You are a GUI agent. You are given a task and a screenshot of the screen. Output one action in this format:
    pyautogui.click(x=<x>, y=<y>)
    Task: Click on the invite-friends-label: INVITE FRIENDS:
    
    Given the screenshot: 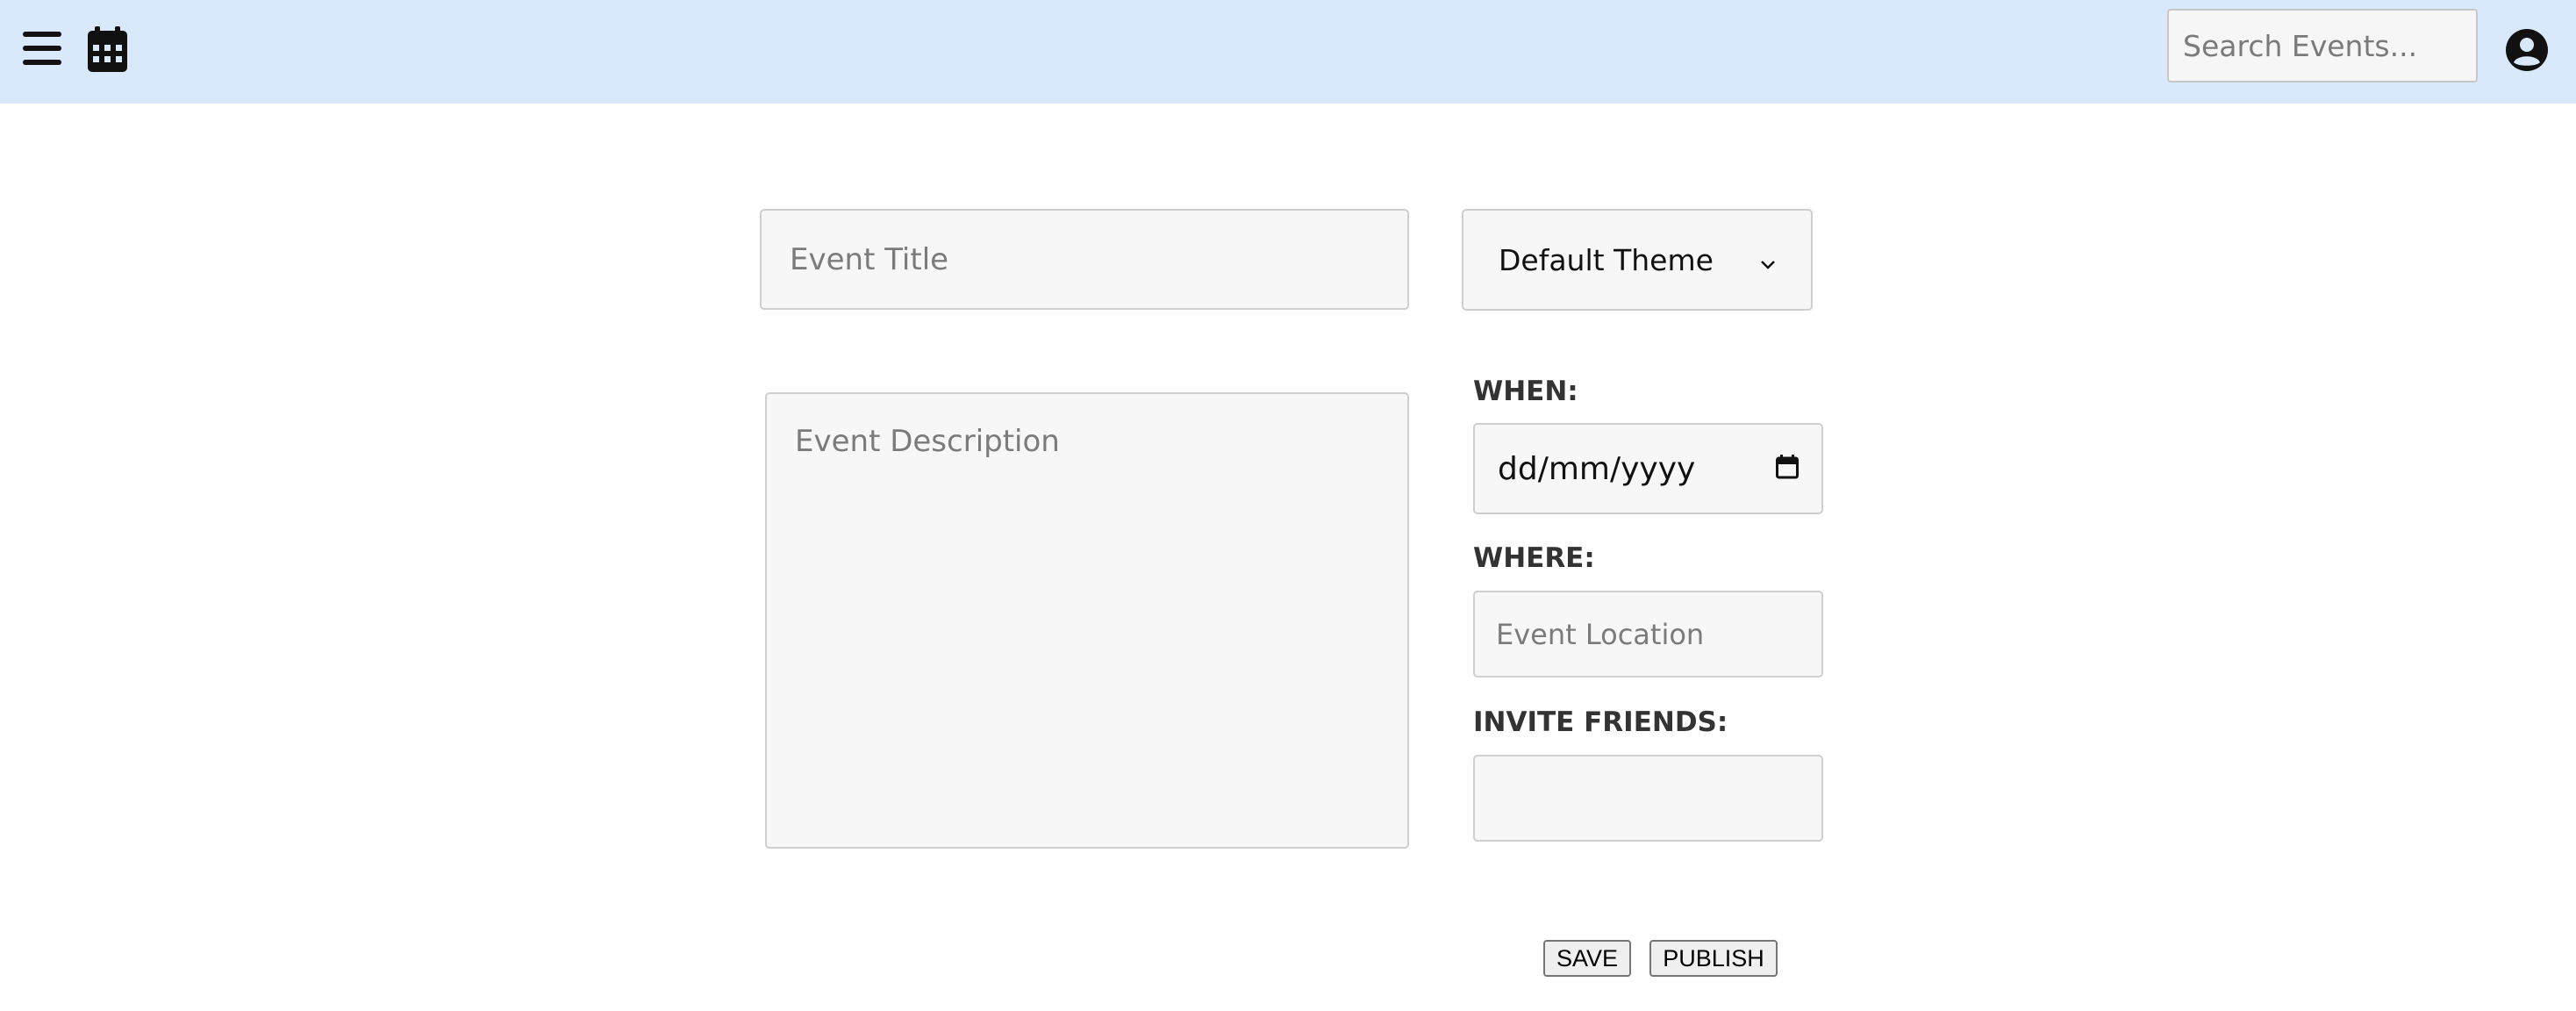 What is the action you would take?
    pyautogui.click(x=1600, y=722)
    